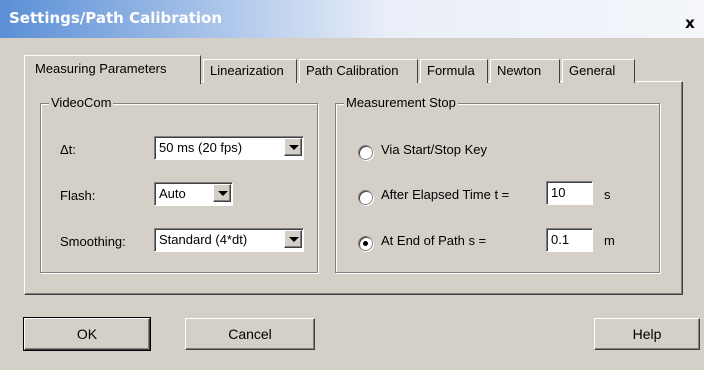  Describe the element at coordinates (607, 194) in the screenshot. I see `elapsed-time-unit: s` at that location.